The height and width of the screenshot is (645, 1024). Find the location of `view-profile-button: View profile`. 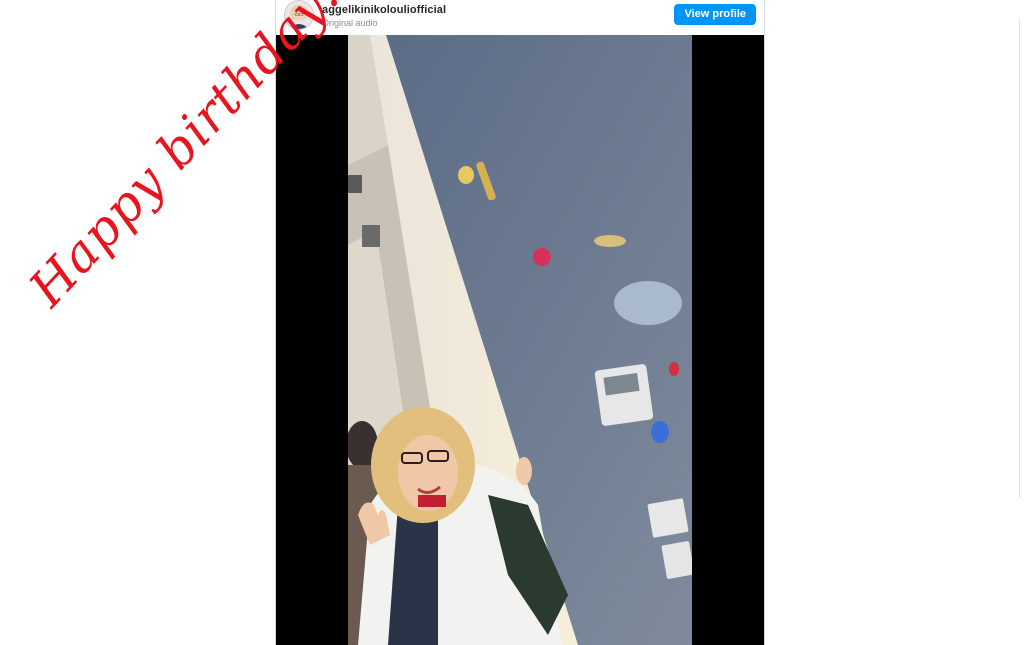

view-profile-button: View profile is located at coordinates (715, 14).